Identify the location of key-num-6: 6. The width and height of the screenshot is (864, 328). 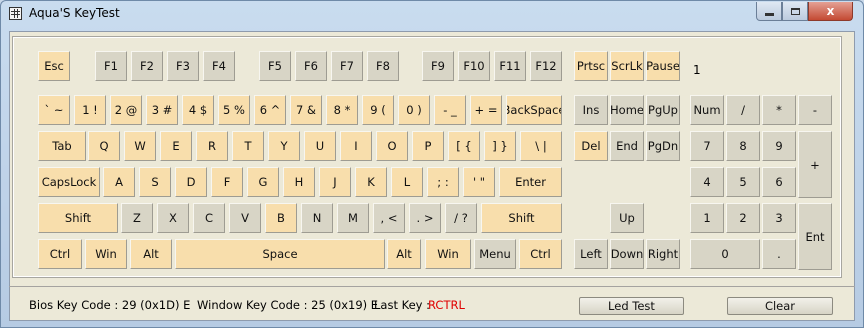
(779, 182).